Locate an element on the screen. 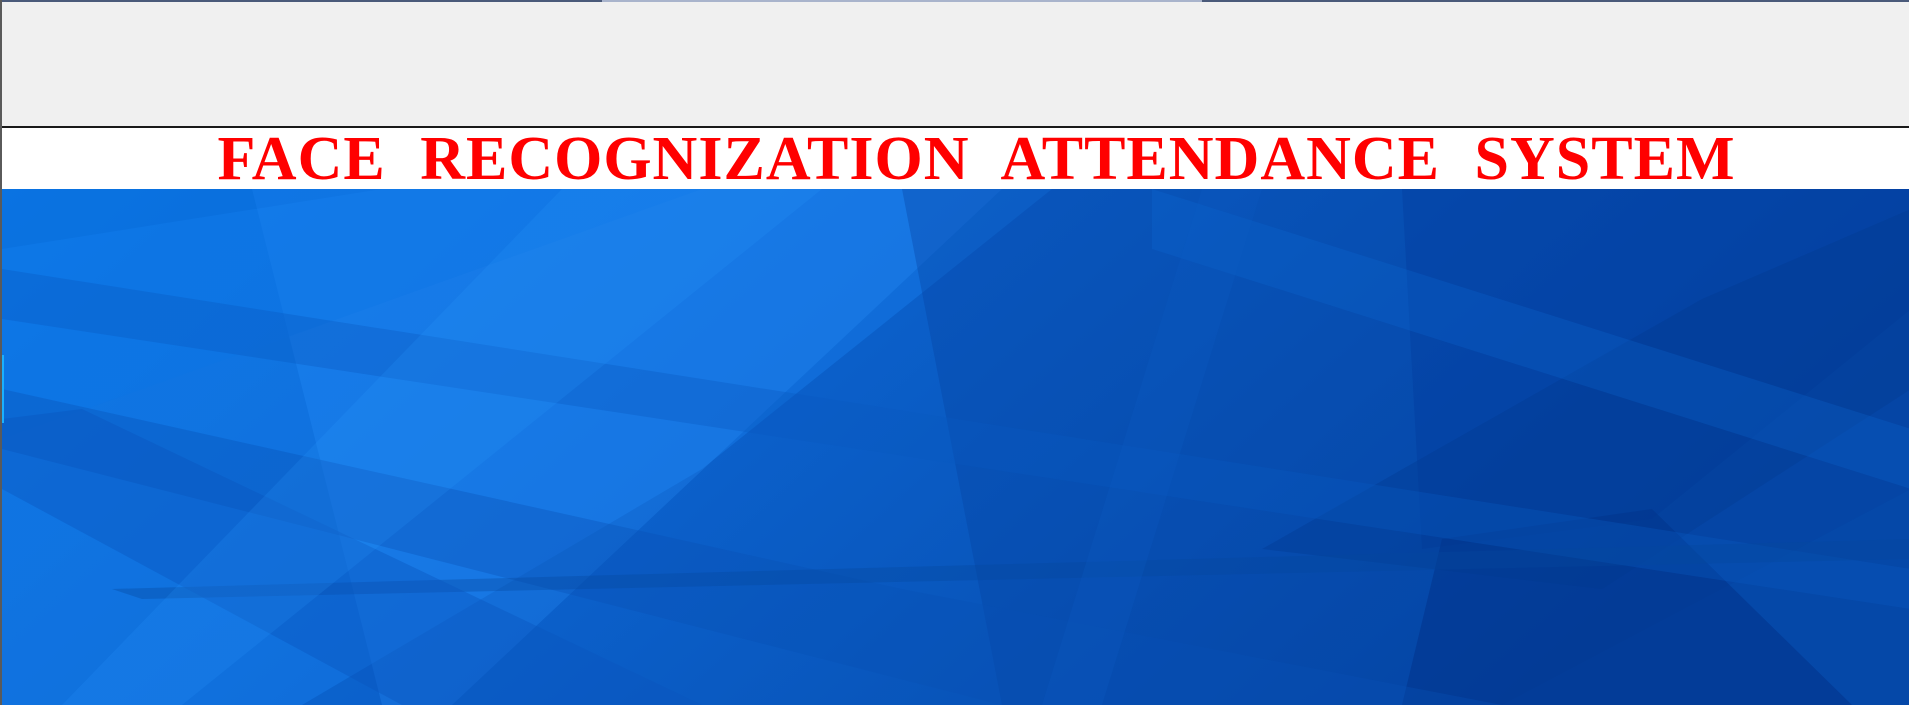 The height and width of the screenshot is (705, 1909). app-title: FACE RECOGNIZATION ATTENDANCE SYSTEM is located at coordinates (976, 158).